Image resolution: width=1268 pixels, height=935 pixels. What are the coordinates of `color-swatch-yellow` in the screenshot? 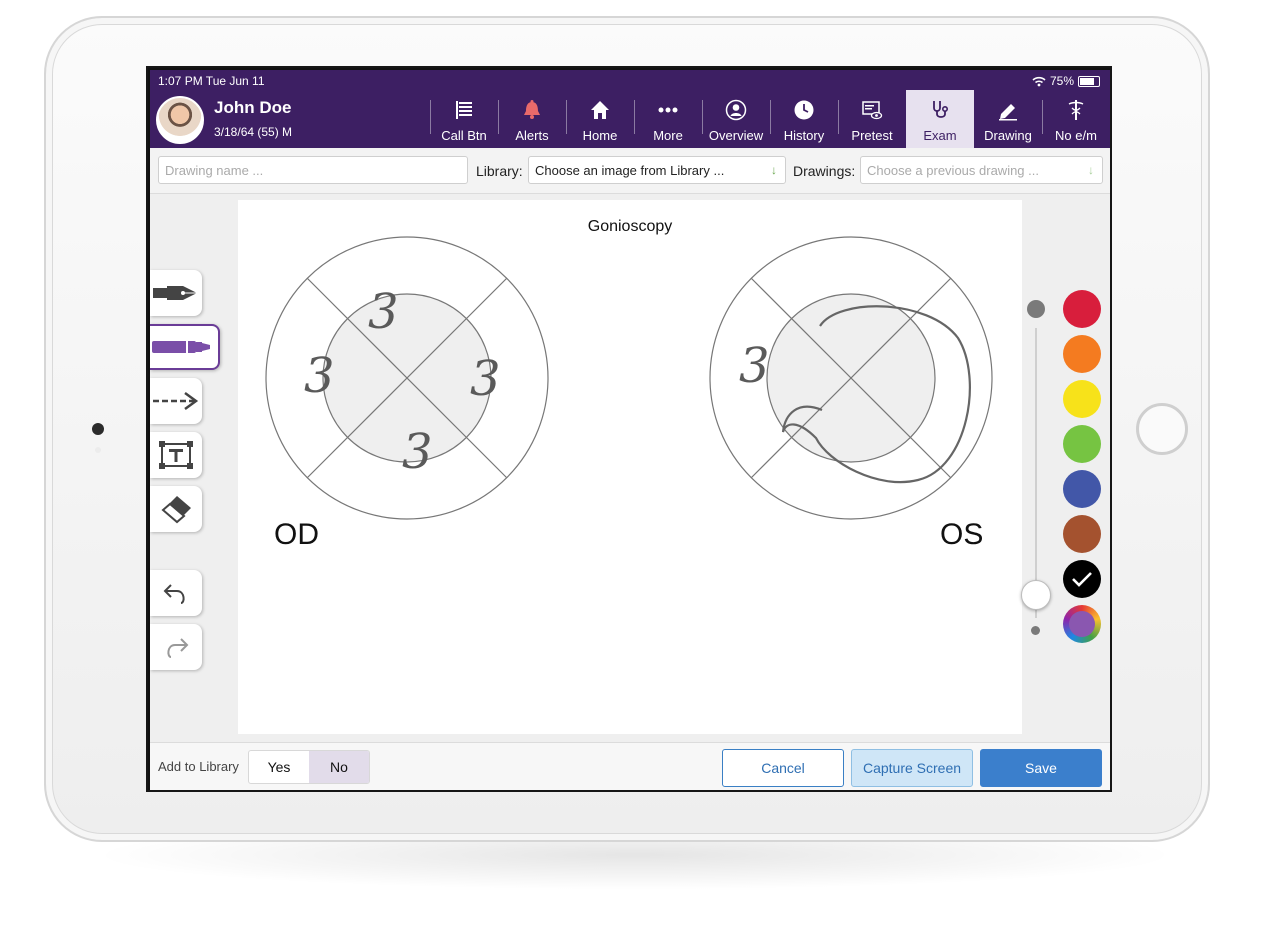 It's located at (1082, 399).